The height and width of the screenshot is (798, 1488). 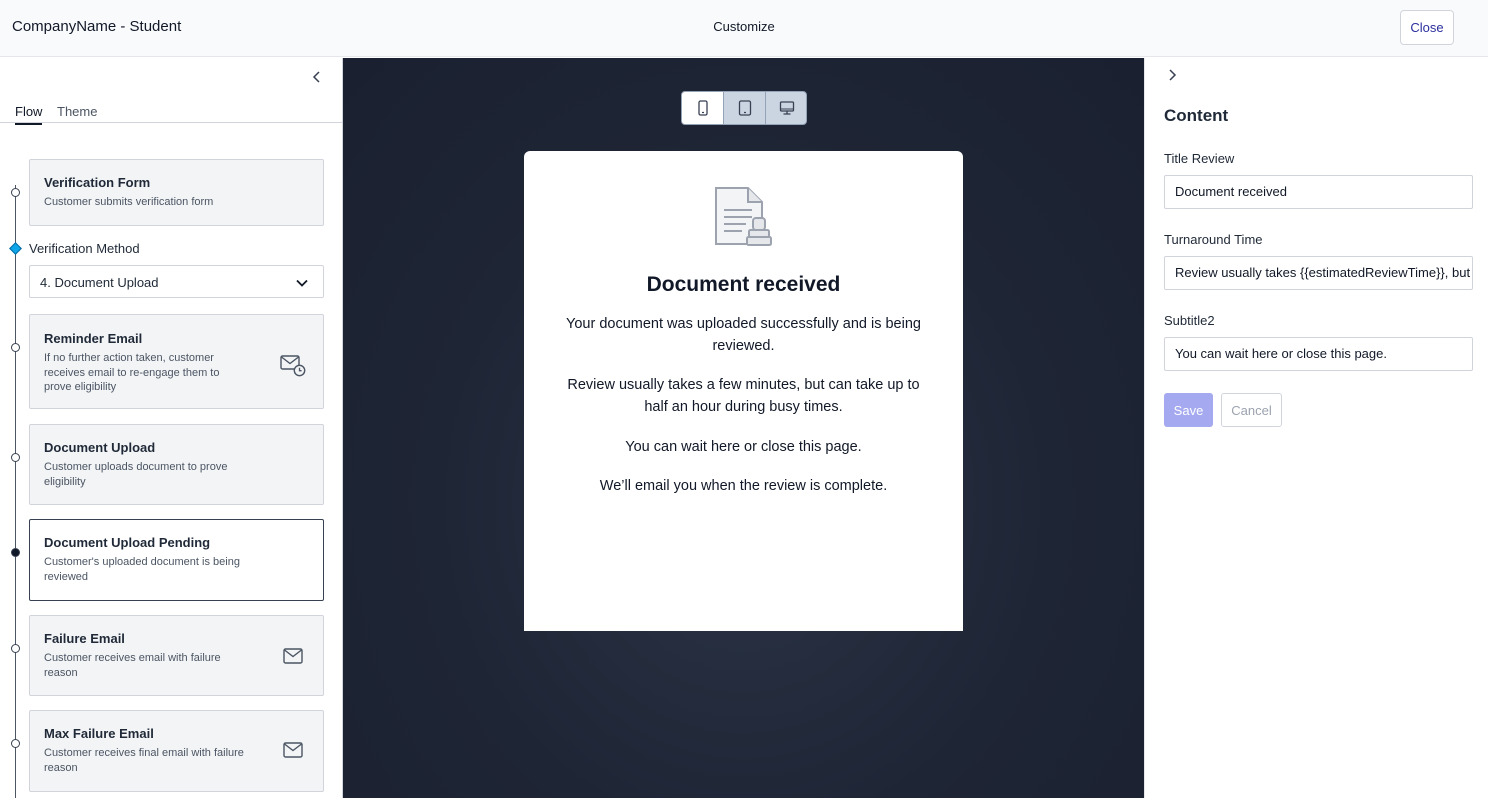 I want to click on title-review-input: Document received, so click(x=1318, y=192).